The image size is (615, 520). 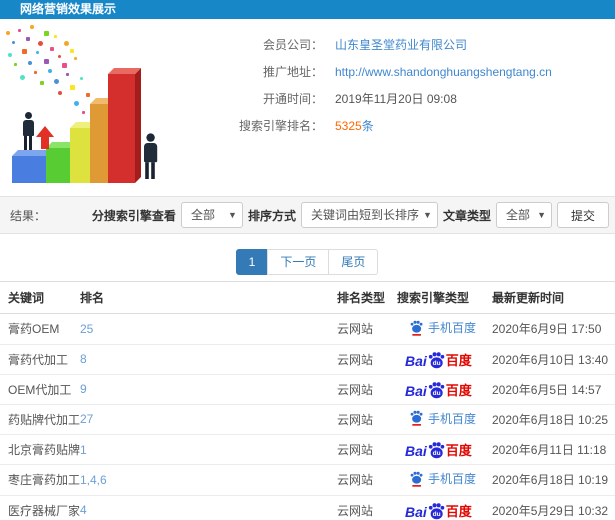 What do you see at coordinates (367, 297) in the screenshot?
I see `col-header-rank-type: 排名类型` at bounding box center [367, 297].